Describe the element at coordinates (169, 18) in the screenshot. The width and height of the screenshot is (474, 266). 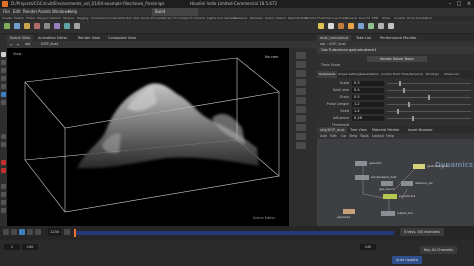
I see `shelf-tab: Terrain FX` at that location.